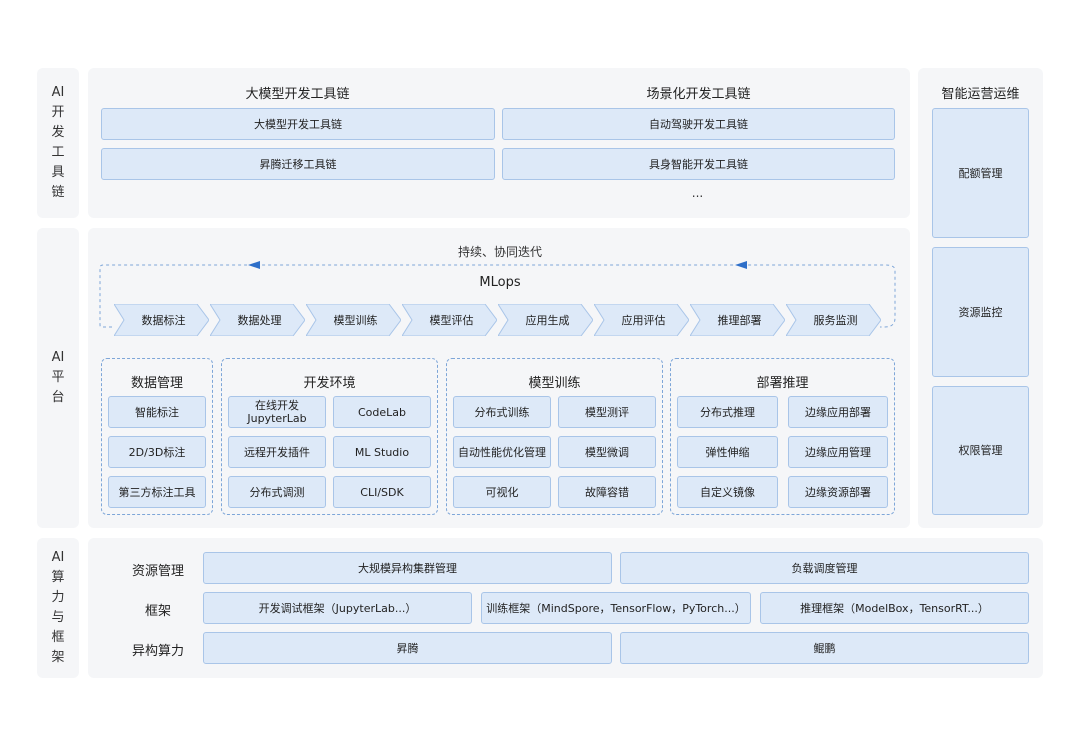 The height and width of the screenshot is (747, 1080). I want to click on elastic-scaling-box: 弹性伸缩, so click(727, 452).